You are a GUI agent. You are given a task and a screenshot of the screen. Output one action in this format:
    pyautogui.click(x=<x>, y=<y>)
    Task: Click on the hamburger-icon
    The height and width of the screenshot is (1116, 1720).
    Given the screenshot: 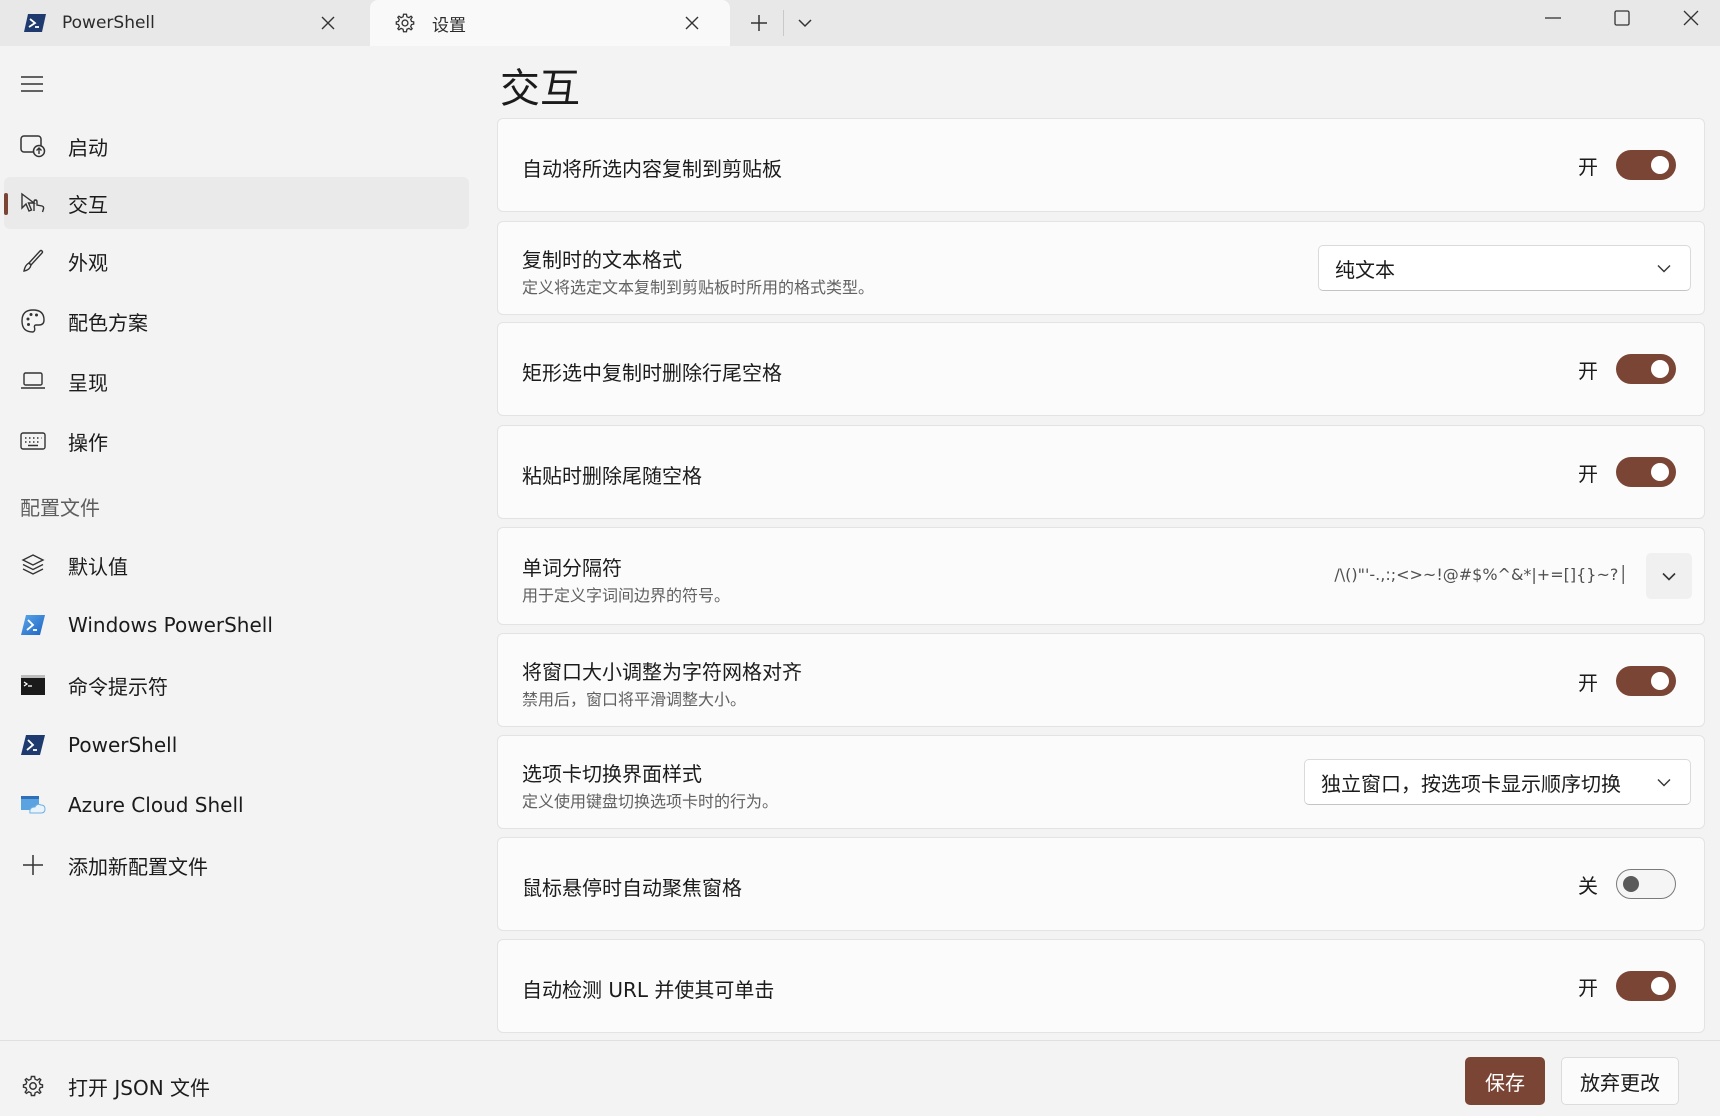 What is the action you would take?
    pyautogui.click(x=32, y=84)
    